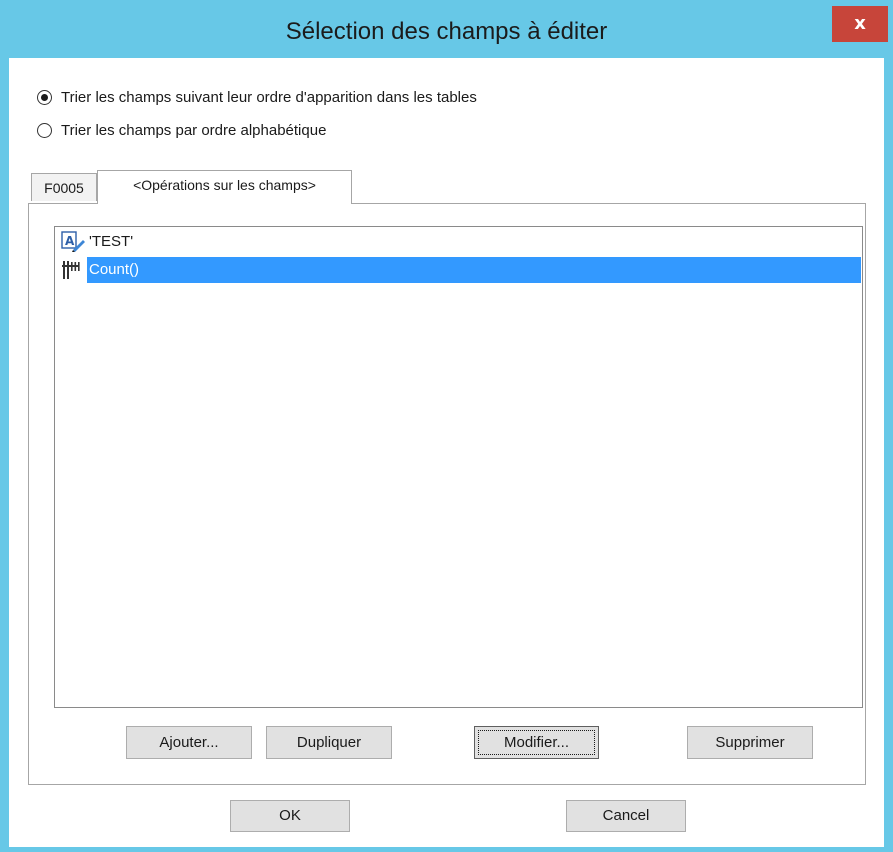 The image size is (893, 852). What do you see at coordinates (64, 187) in the screenshot?
I see `tab-f0005: F0005` at bounding box center [64, 187].